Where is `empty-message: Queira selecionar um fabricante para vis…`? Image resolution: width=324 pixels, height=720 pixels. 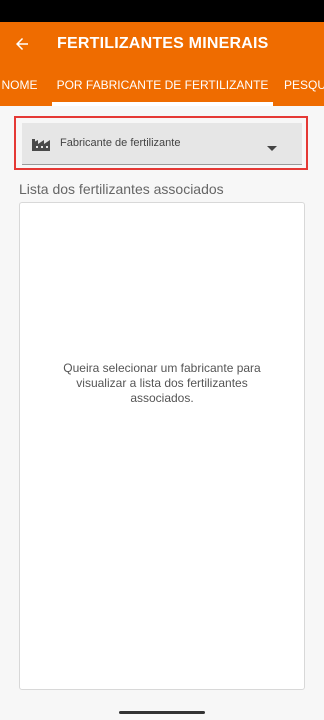
empty-message: Queira selecionar um fabricante para vis… is located at coordinates (162, 383).